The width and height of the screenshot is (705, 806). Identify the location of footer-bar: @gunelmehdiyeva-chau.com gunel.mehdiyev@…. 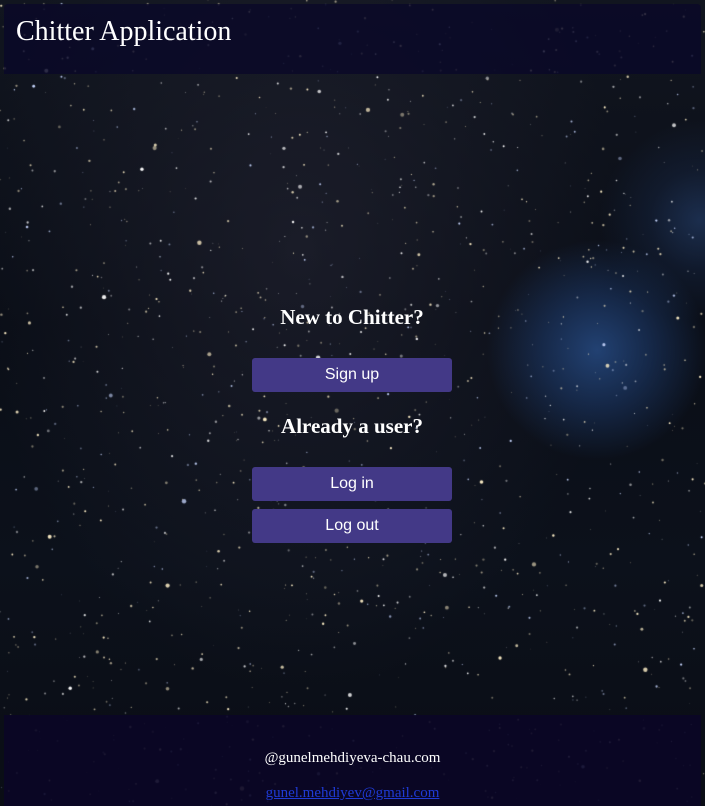
(352, 760).